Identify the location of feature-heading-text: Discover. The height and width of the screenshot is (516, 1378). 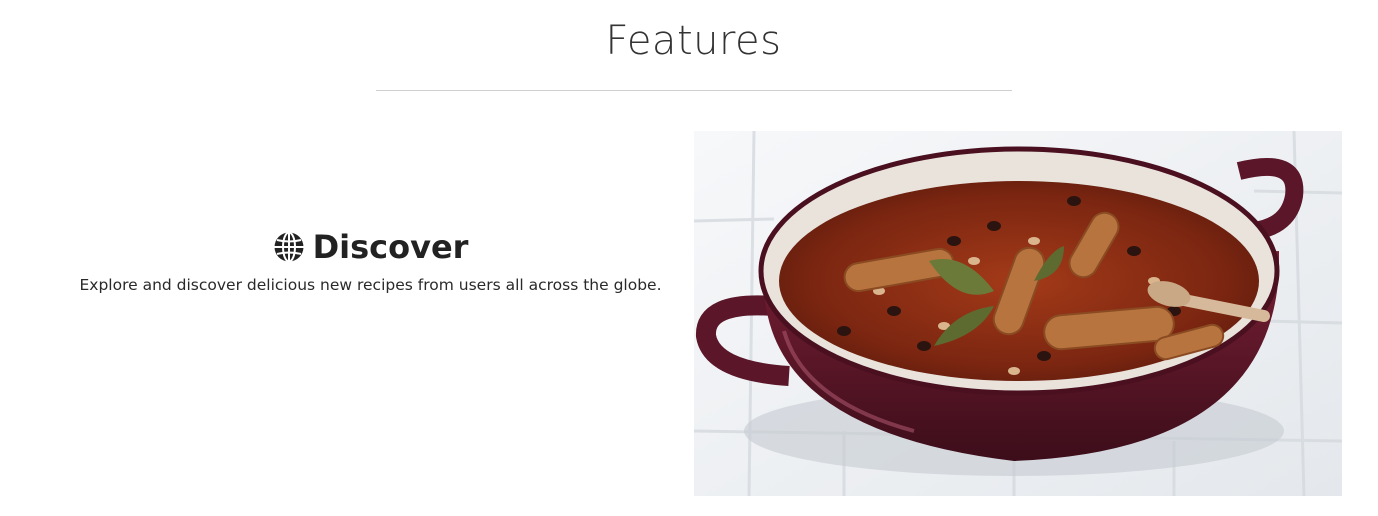
(390, 247).